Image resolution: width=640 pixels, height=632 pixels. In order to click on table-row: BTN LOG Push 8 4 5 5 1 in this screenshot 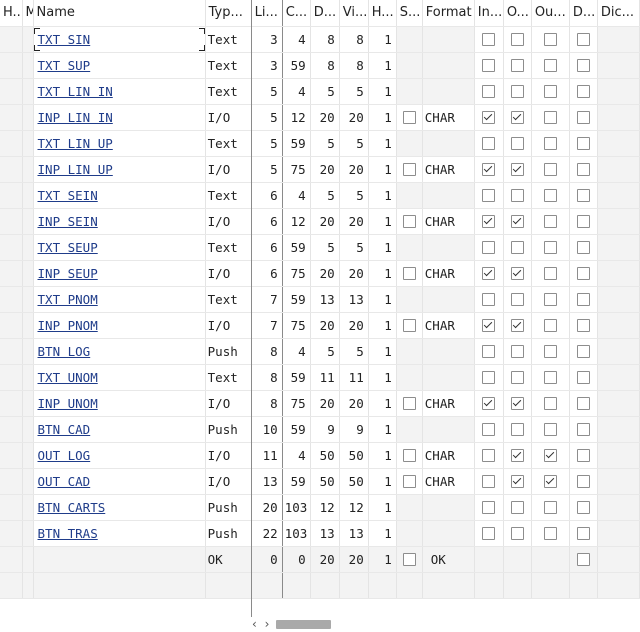, I will do `click(320, 351)`.